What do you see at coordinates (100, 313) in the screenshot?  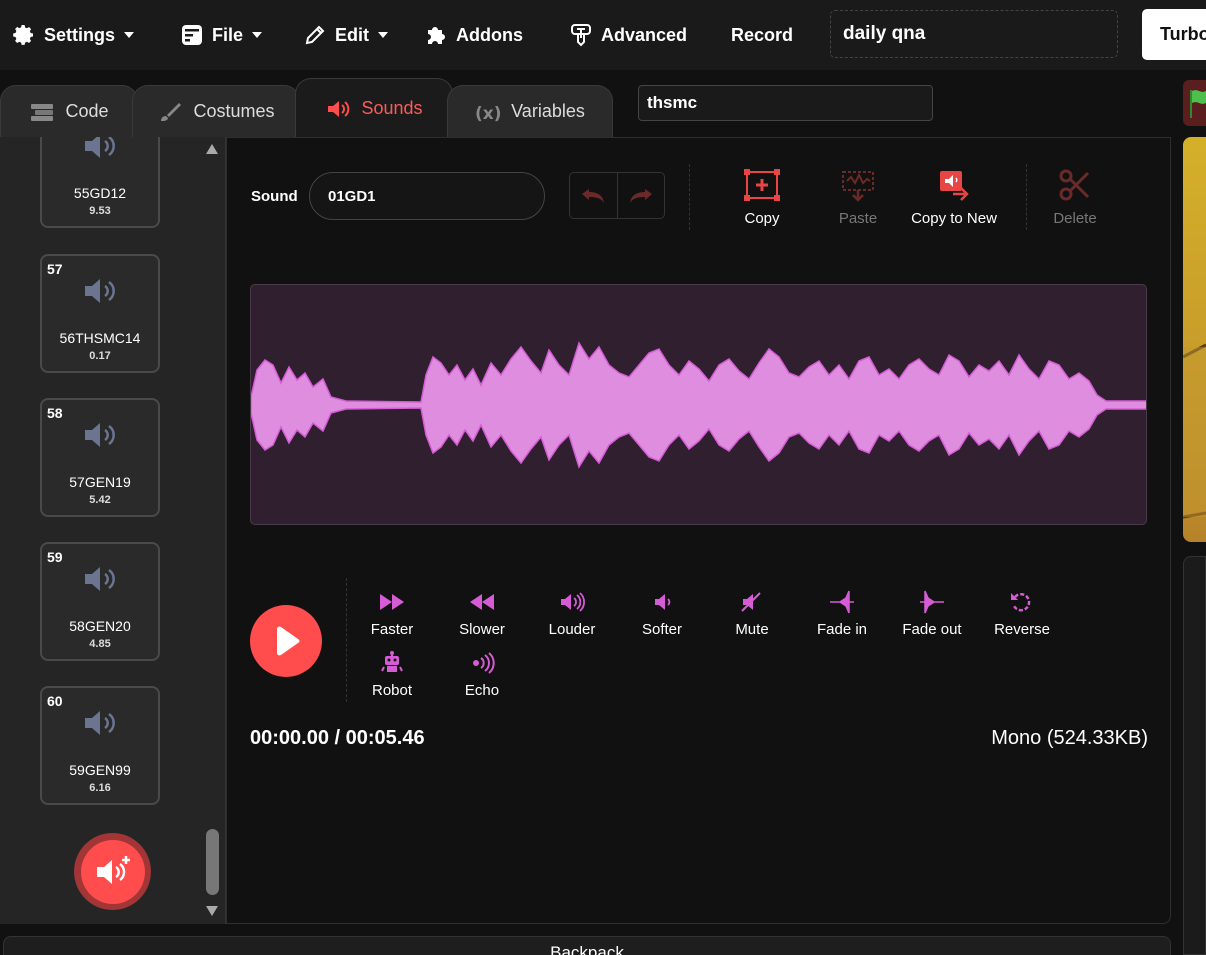 I see `sound-item: 57 56THSMC14 0.17` at bounding box center [100, 313].